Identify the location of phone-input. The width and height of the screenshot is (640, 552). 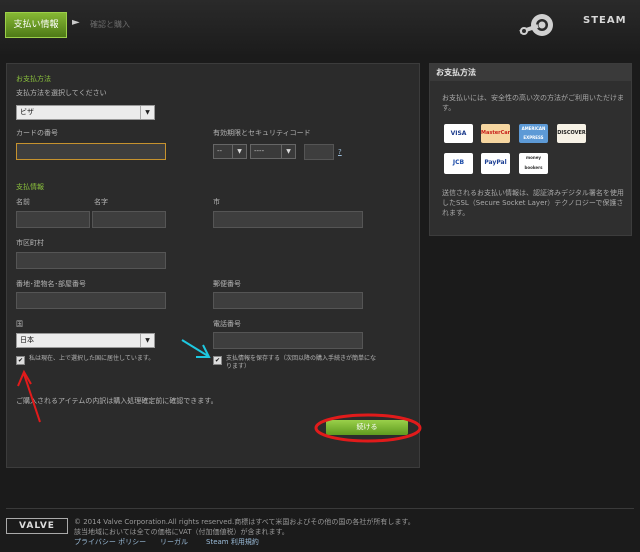
(288, 340).